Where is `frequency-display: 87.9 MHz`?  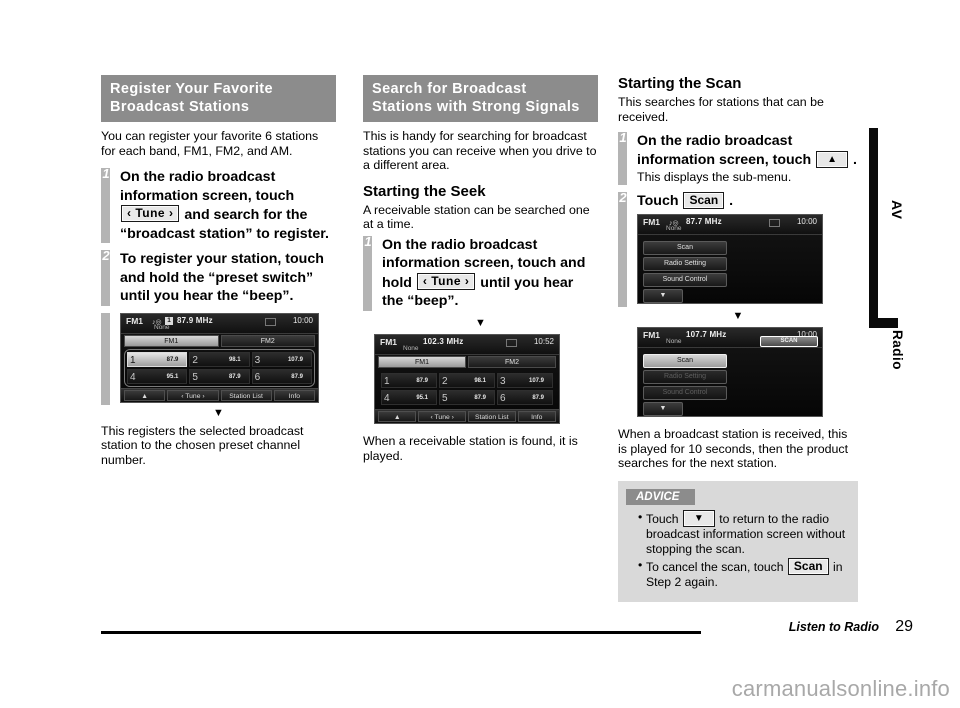
frequency-display: 87.9 MHz is located at coordinates (195, 320).